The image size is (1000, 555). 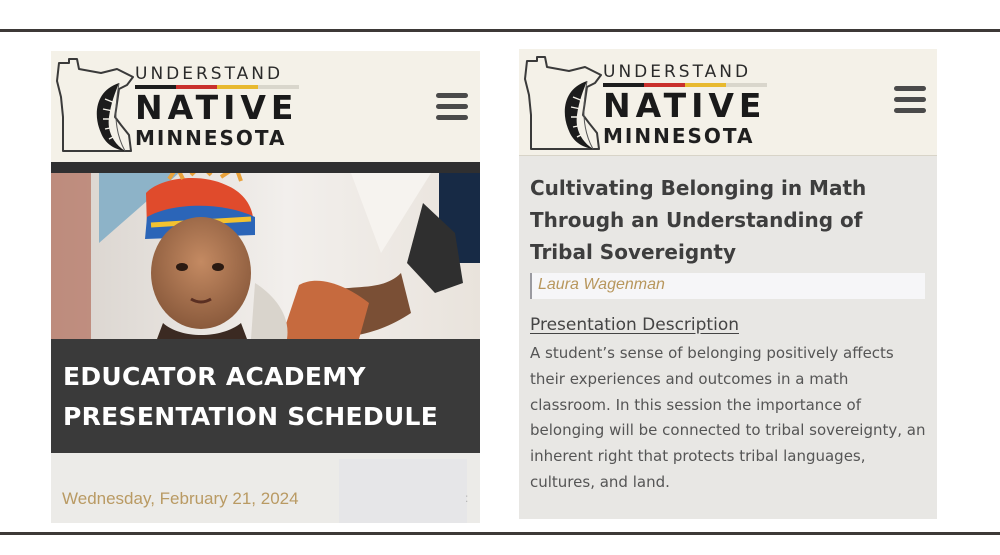 What do you see at coordinates (403, 491) in the screenshot?
I see `date-side-panel` at bounding box center [403, 491].